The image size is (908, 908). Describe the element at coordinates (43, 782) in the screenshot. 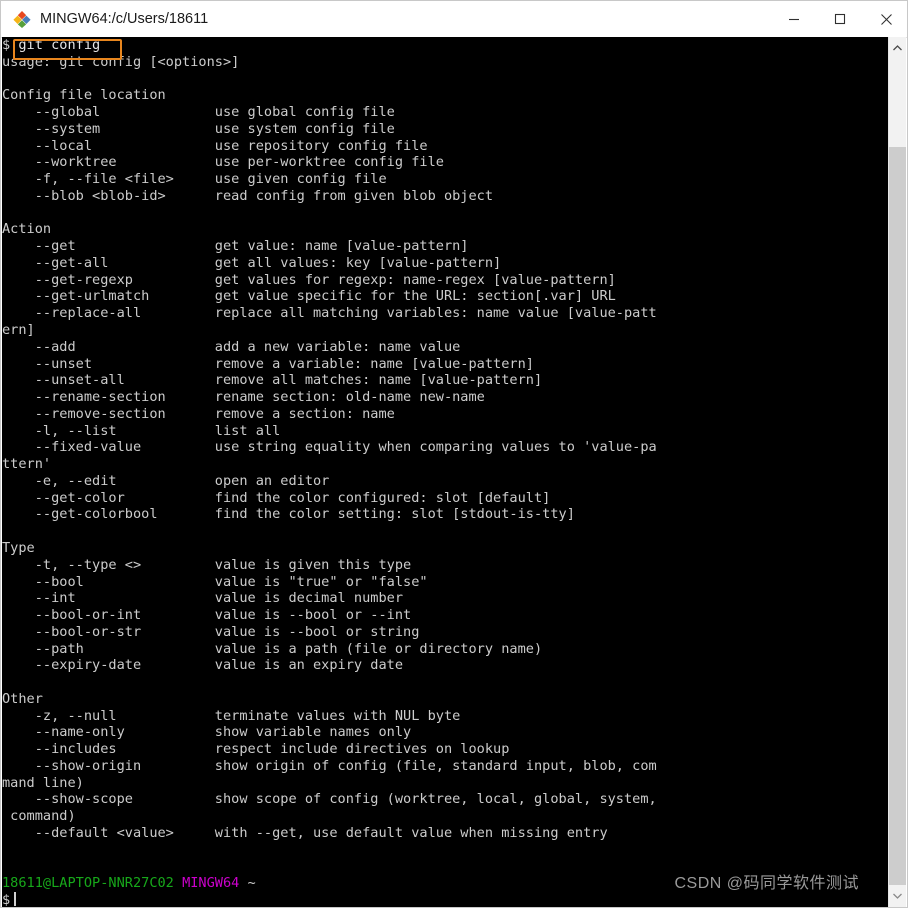

I see `terminal-line: mand line)` at that location.